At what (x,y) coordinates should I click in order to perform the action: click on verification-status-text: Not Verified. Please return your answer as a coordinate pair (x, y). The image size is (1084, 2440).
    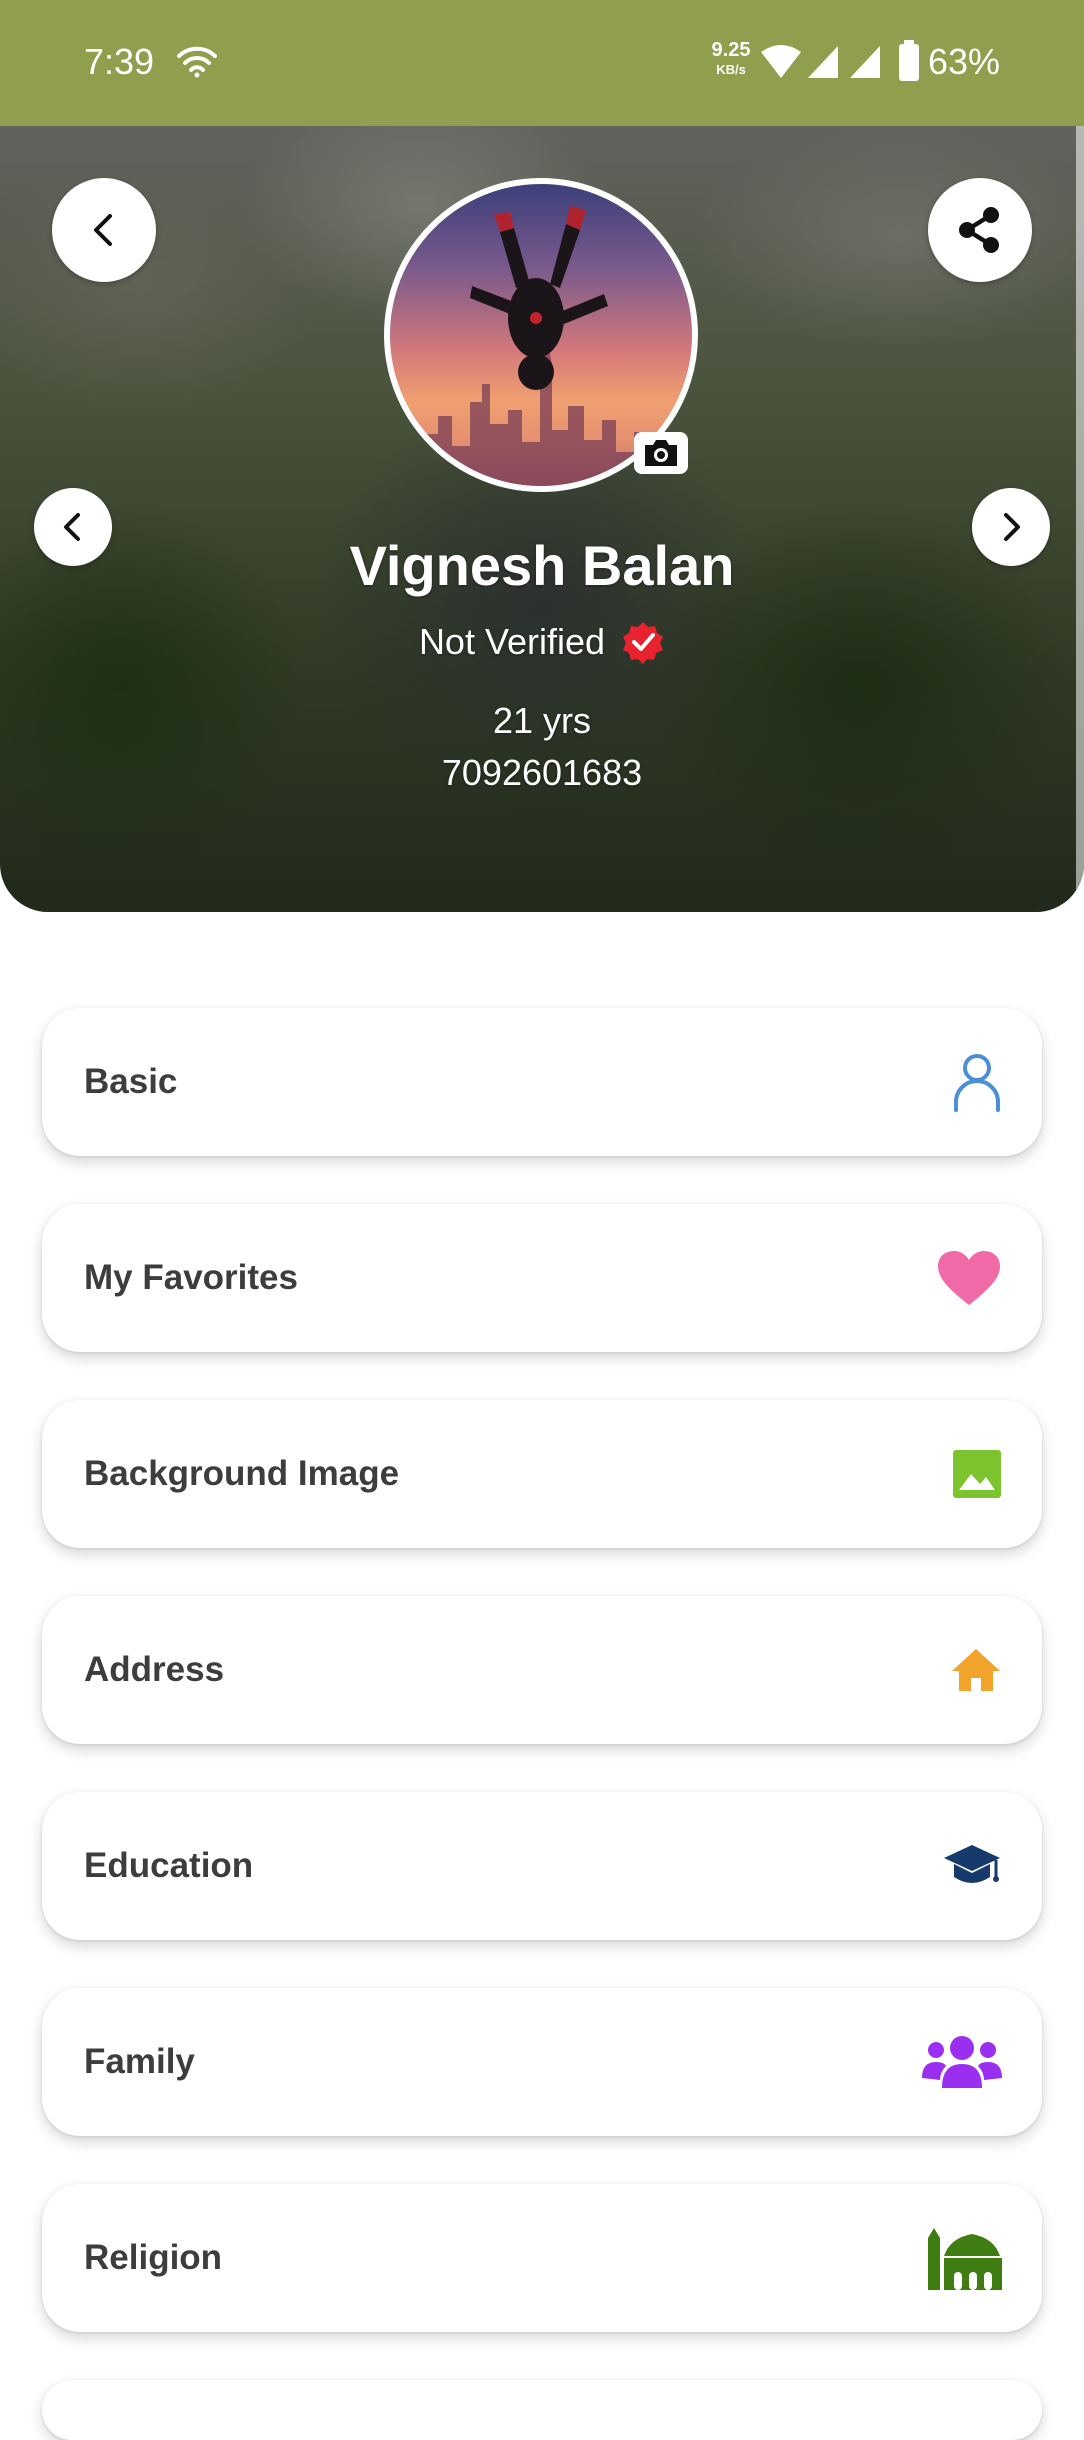
    Looking at the image, I should click on (512, 641).